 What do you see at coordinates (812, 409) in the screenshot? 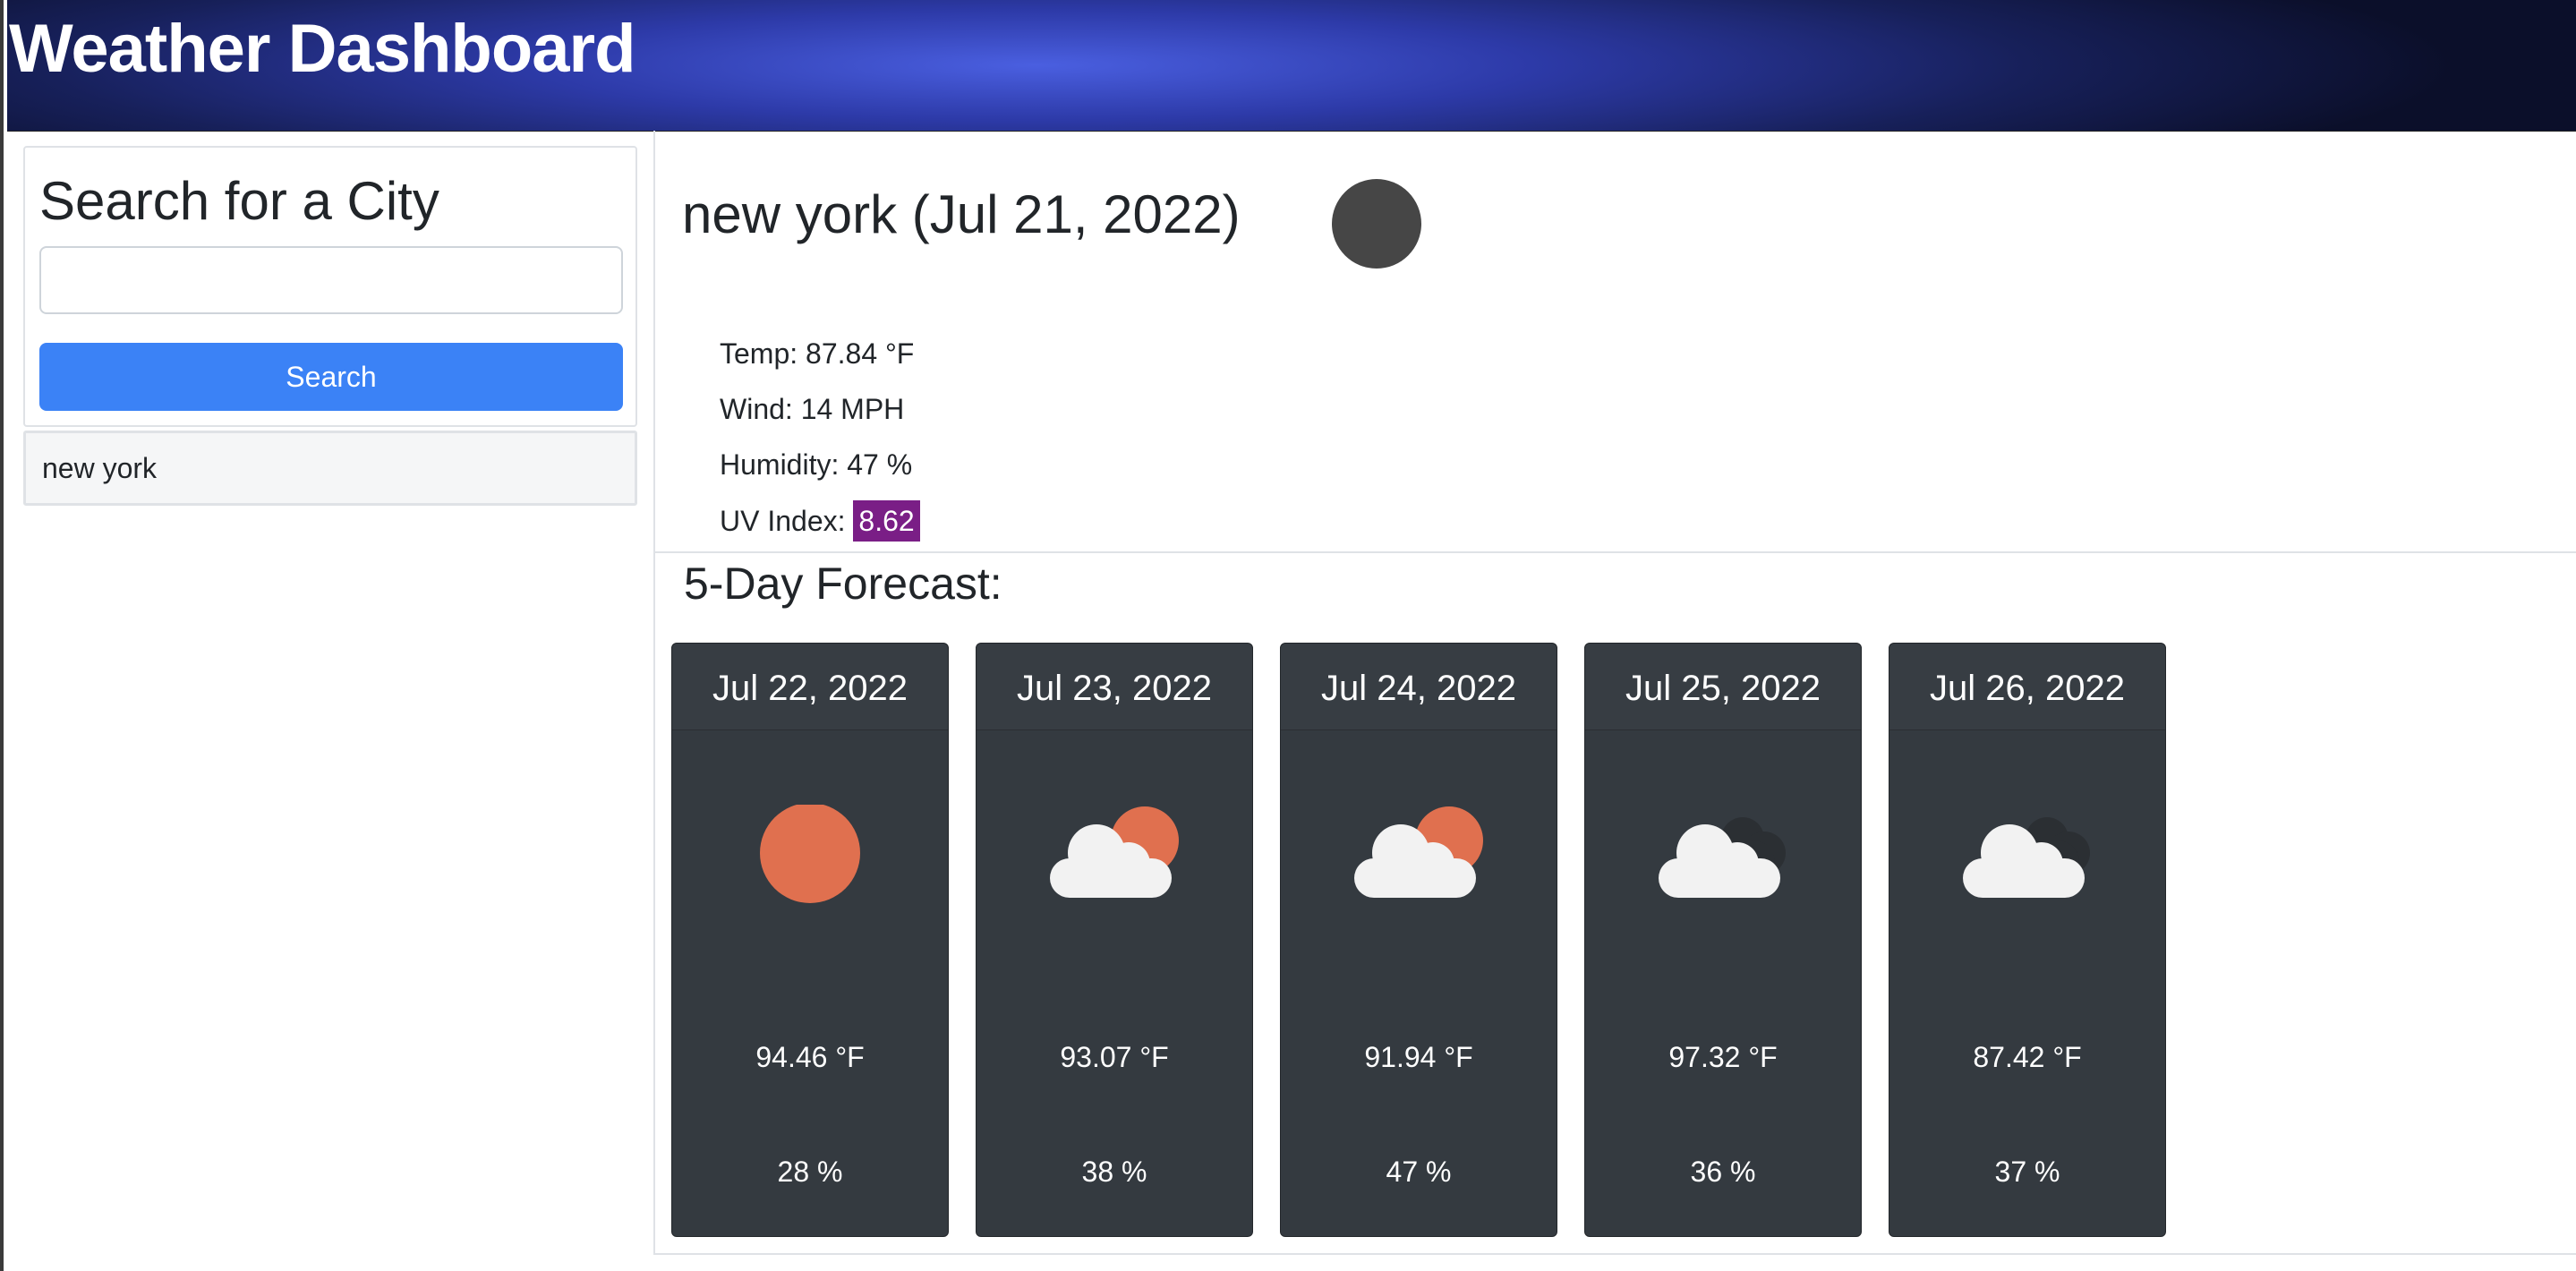
I see `current-wind: Wind: 14 MPH` at bounding box center [812, 409].